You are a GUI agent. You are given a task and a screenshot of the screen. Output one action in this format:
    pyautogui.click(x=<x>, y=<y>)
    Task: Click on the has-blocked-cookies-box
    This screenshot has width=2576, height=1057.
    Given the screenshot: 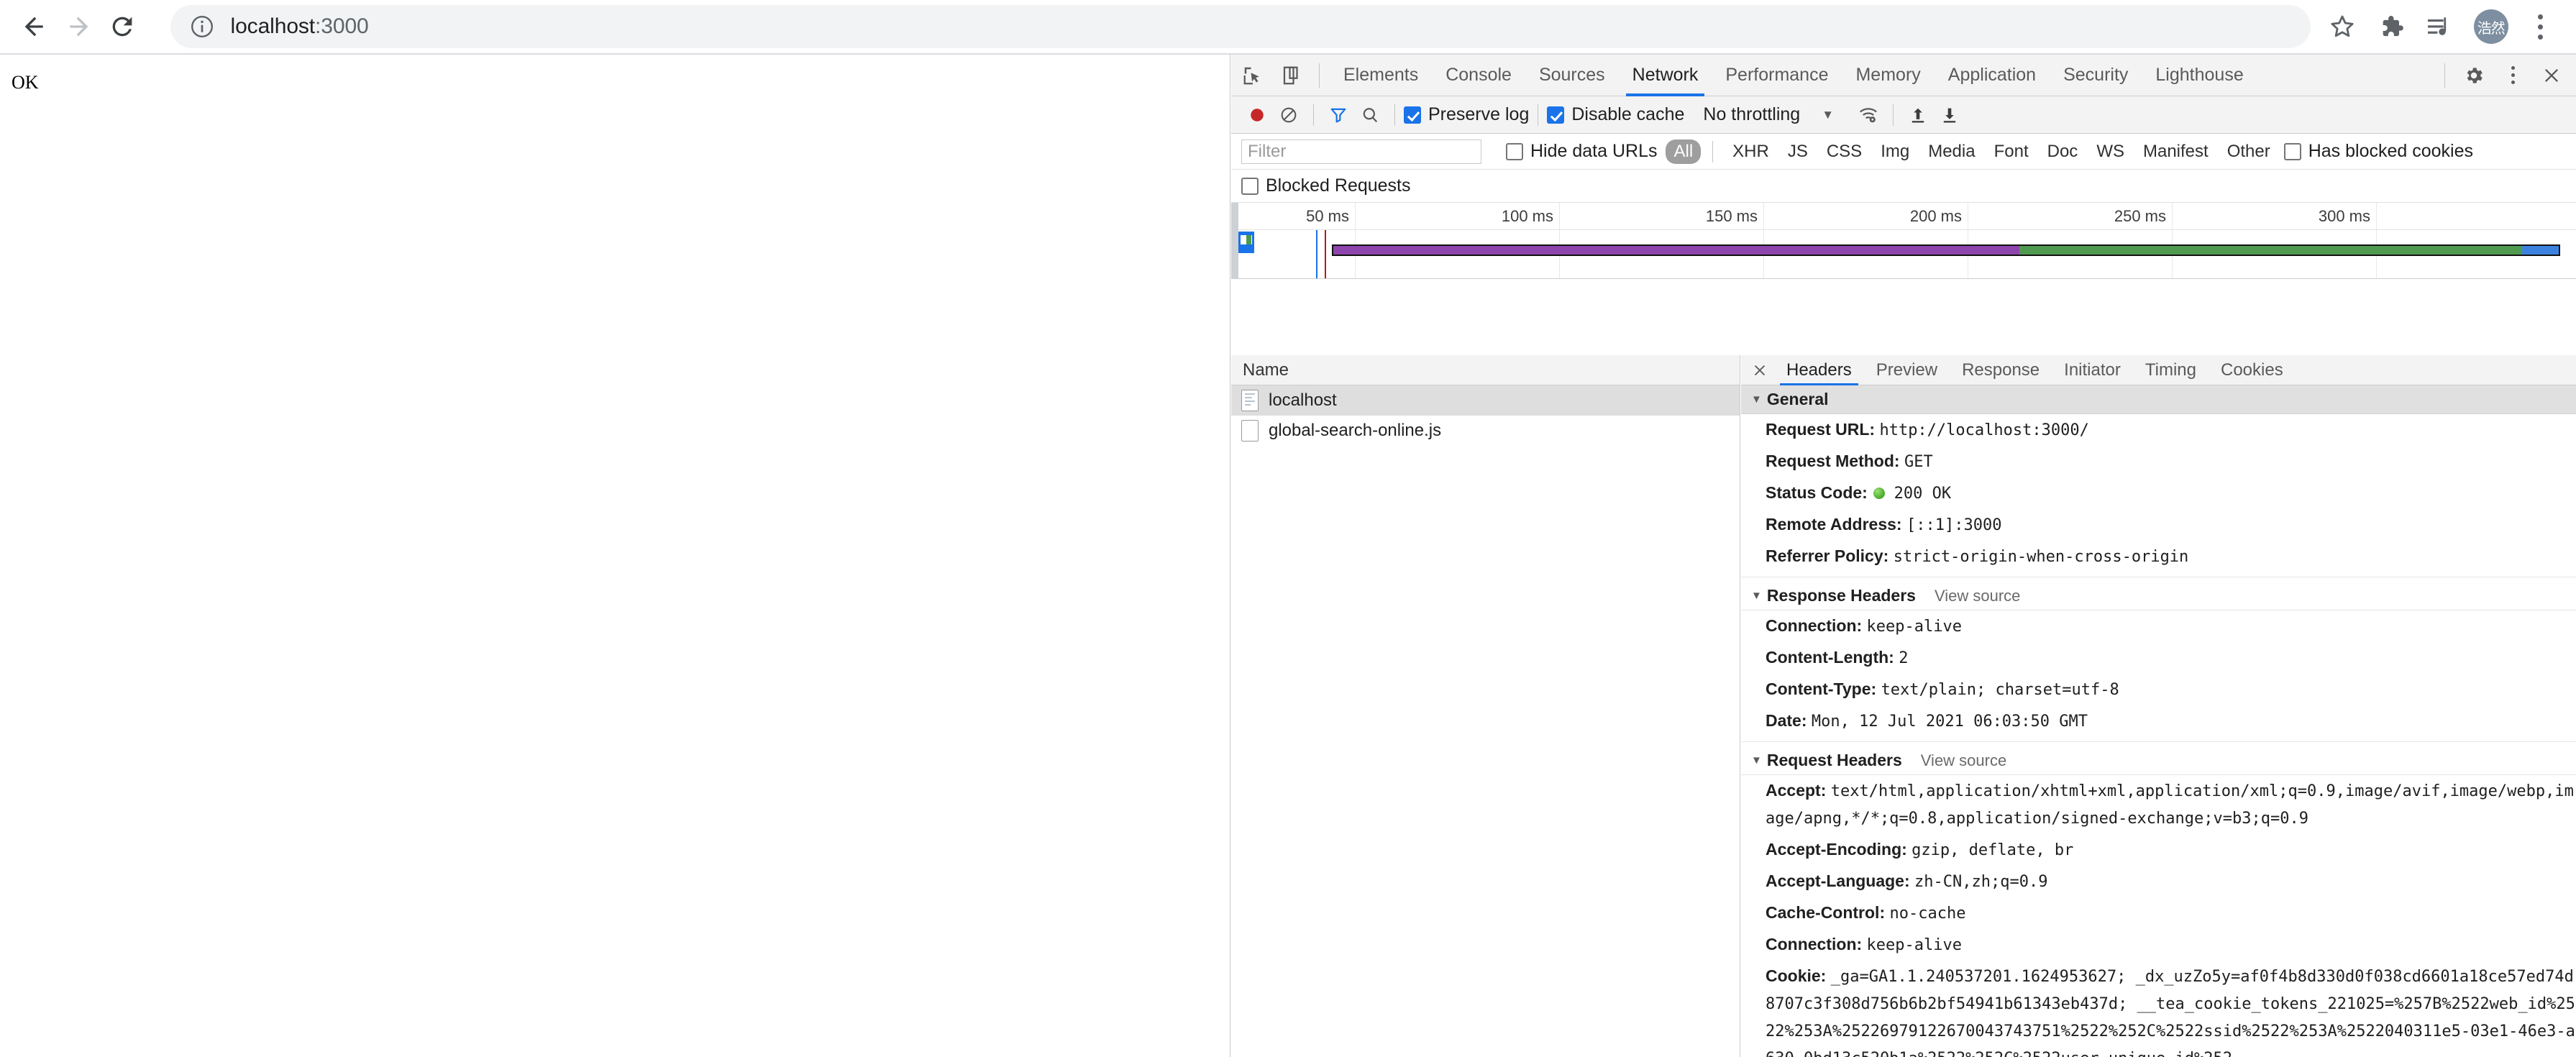 What is the action you would take?
    pyautogui.click(x=2292, y=151)
    